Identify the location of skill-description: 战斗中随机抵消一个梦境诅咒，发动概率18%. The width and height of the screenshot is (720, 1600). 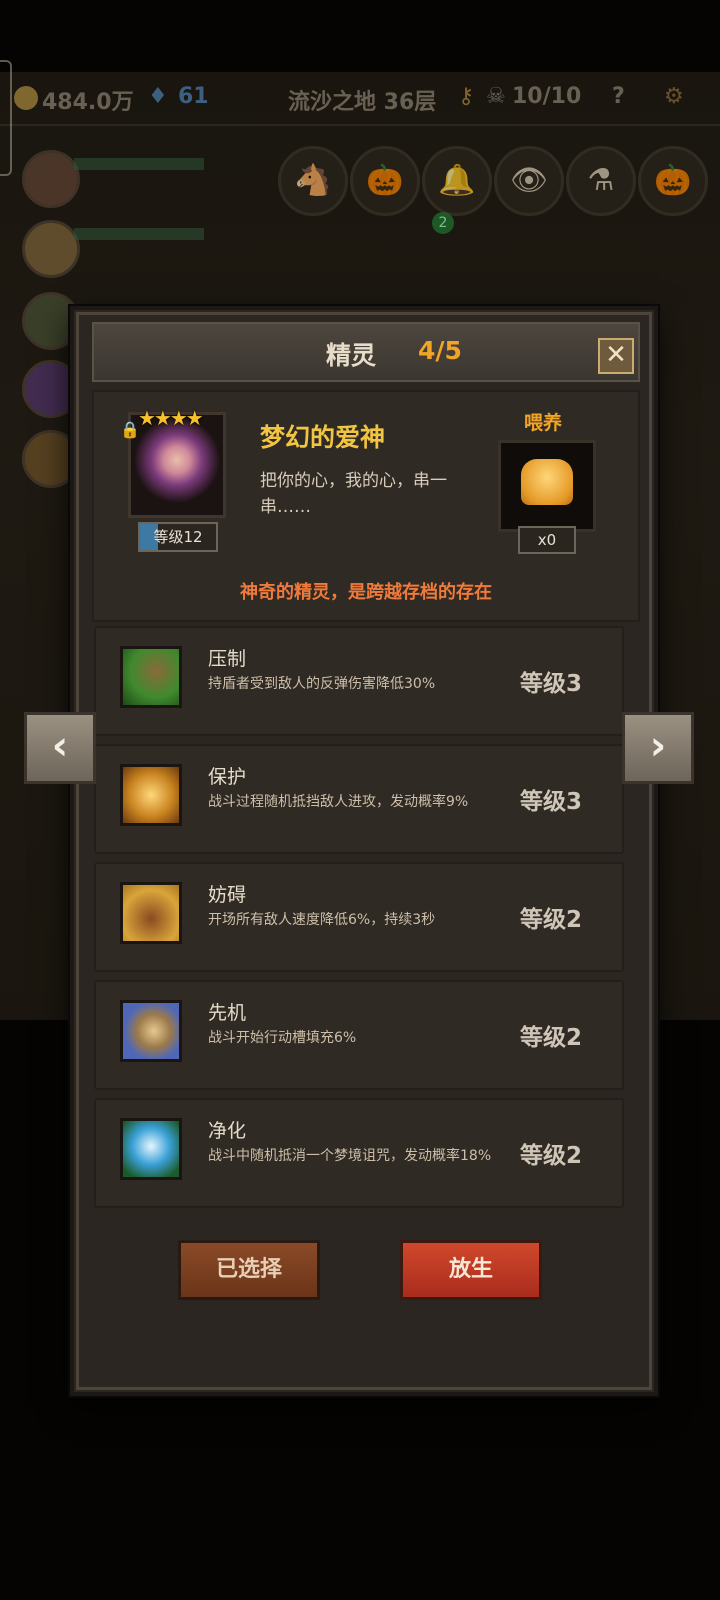
(350, 1156).